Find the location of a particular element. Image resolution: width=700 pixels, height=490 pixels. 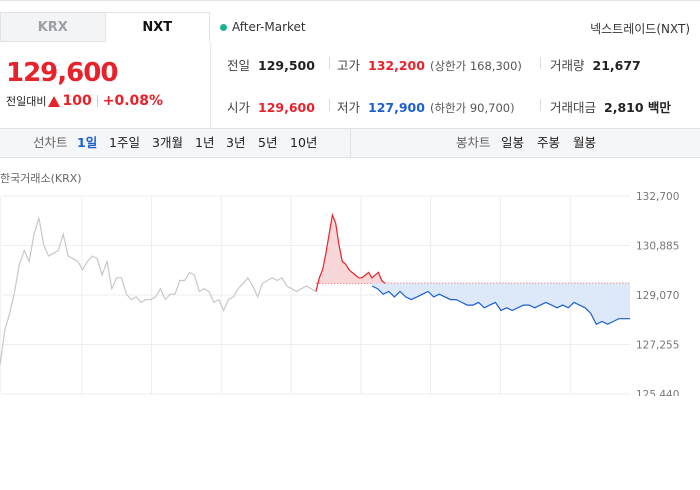

stat-volume: 거래량 21,677 is located at coordinates (595, 64).